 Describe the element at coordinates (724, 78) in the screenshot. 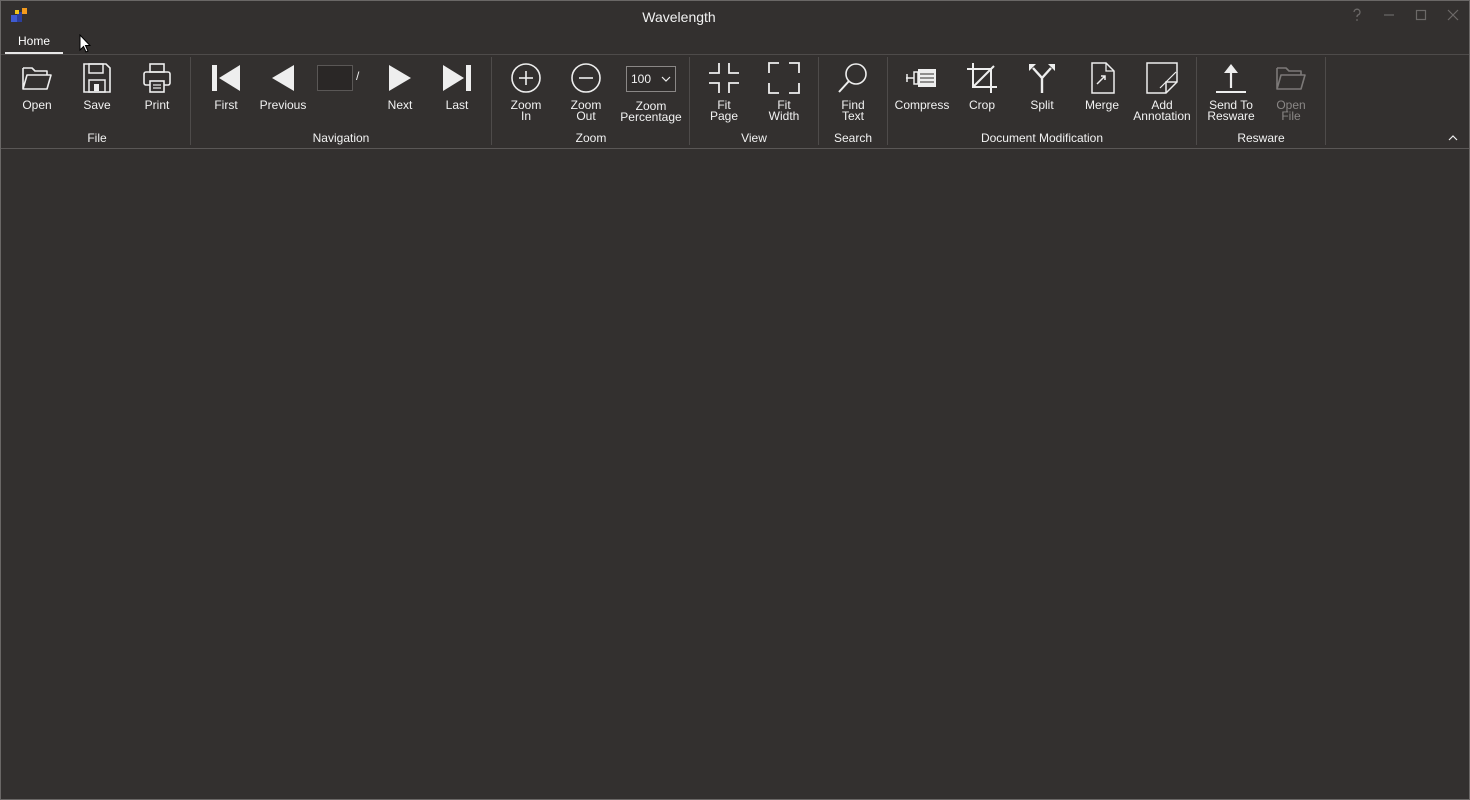

I see `fit-page-icon` at that location.